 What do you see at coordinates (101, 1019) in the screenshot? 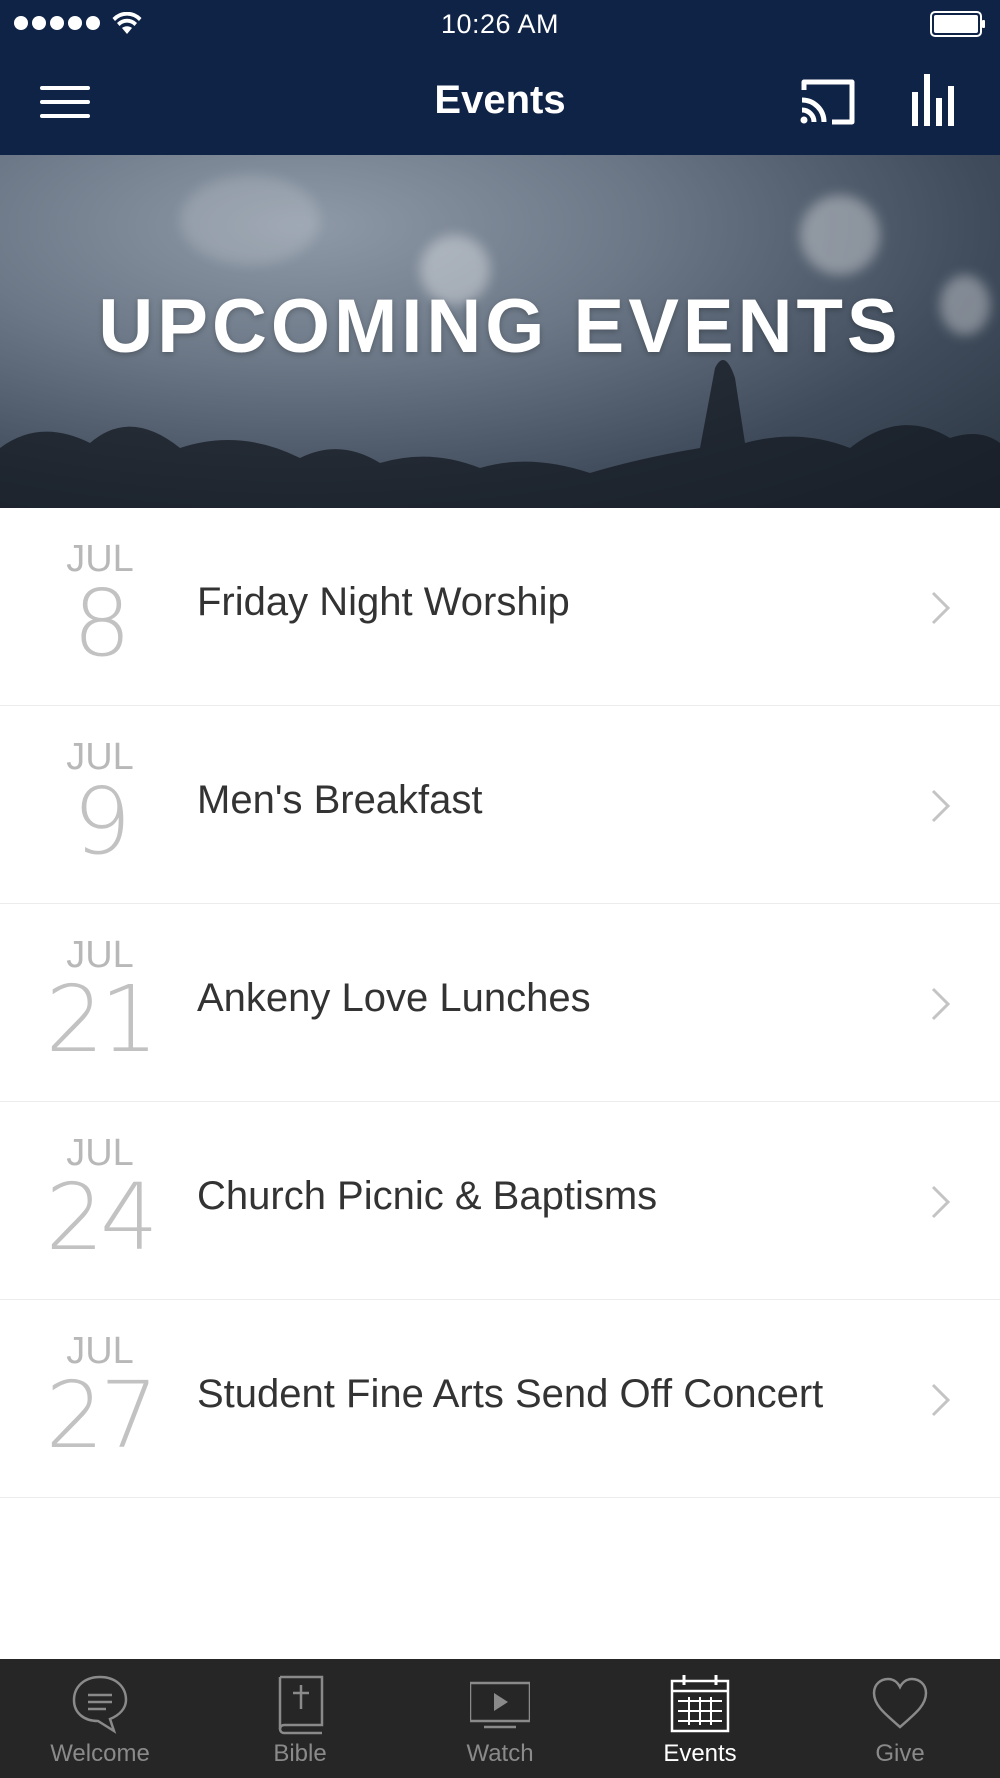
I see `event-day: 21` at bounding box center [101, 1019].